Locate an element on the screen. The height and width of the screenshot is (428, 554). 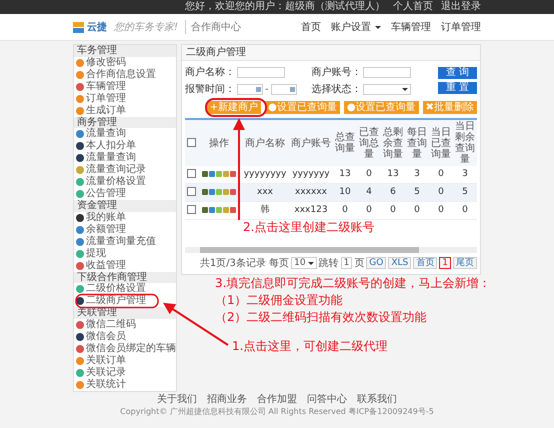
nav-item: 车辆管理 is located at coordinates (411, 27).